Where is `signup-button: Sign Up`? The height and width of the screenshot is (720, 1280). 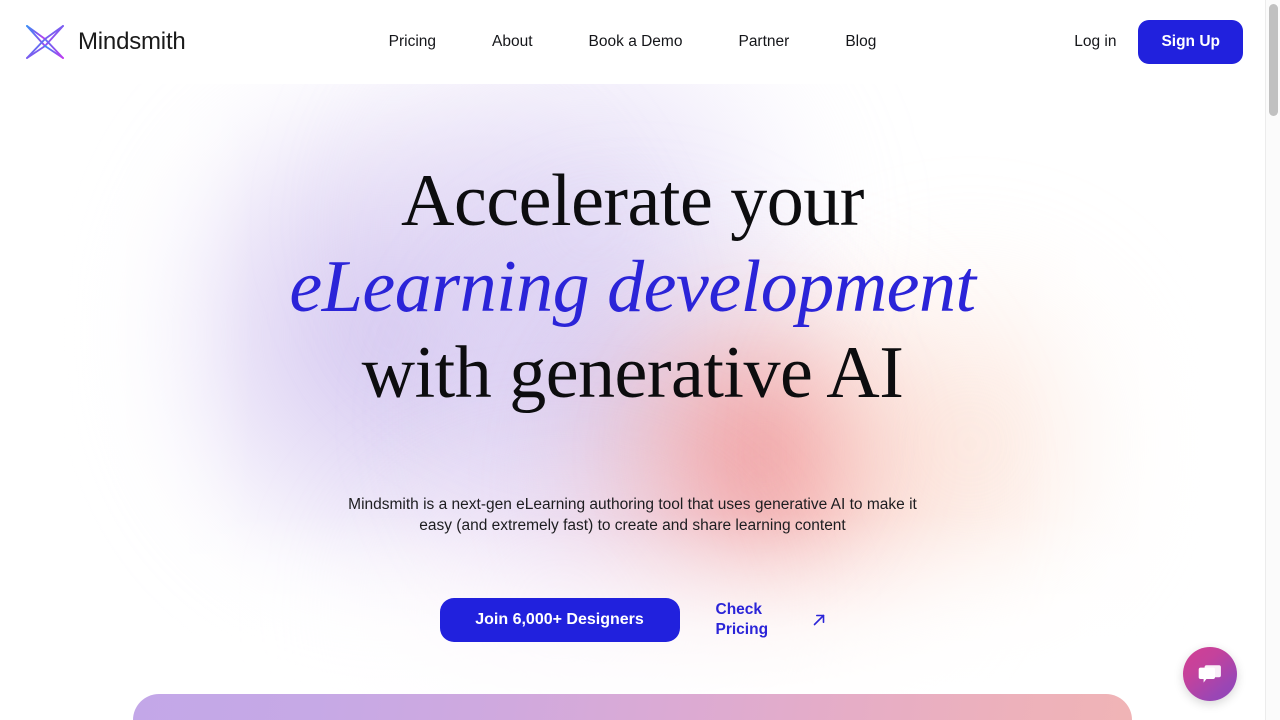
signup-button: Sign Up is located at coordinates (1190, 42).